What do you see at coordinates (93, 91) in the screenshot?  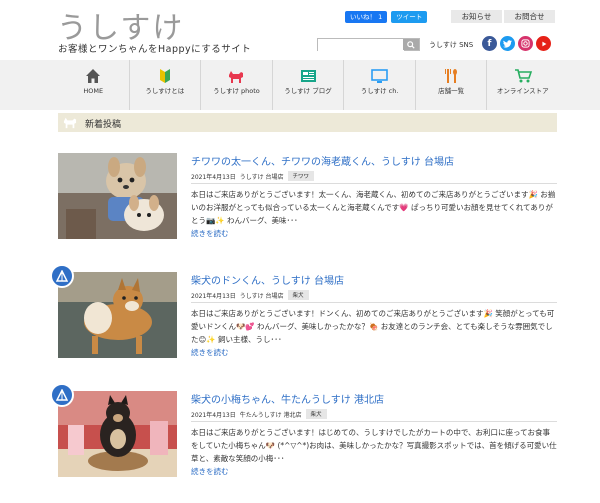 I see `nav-label: HOME` at bounding box center [93, 91].